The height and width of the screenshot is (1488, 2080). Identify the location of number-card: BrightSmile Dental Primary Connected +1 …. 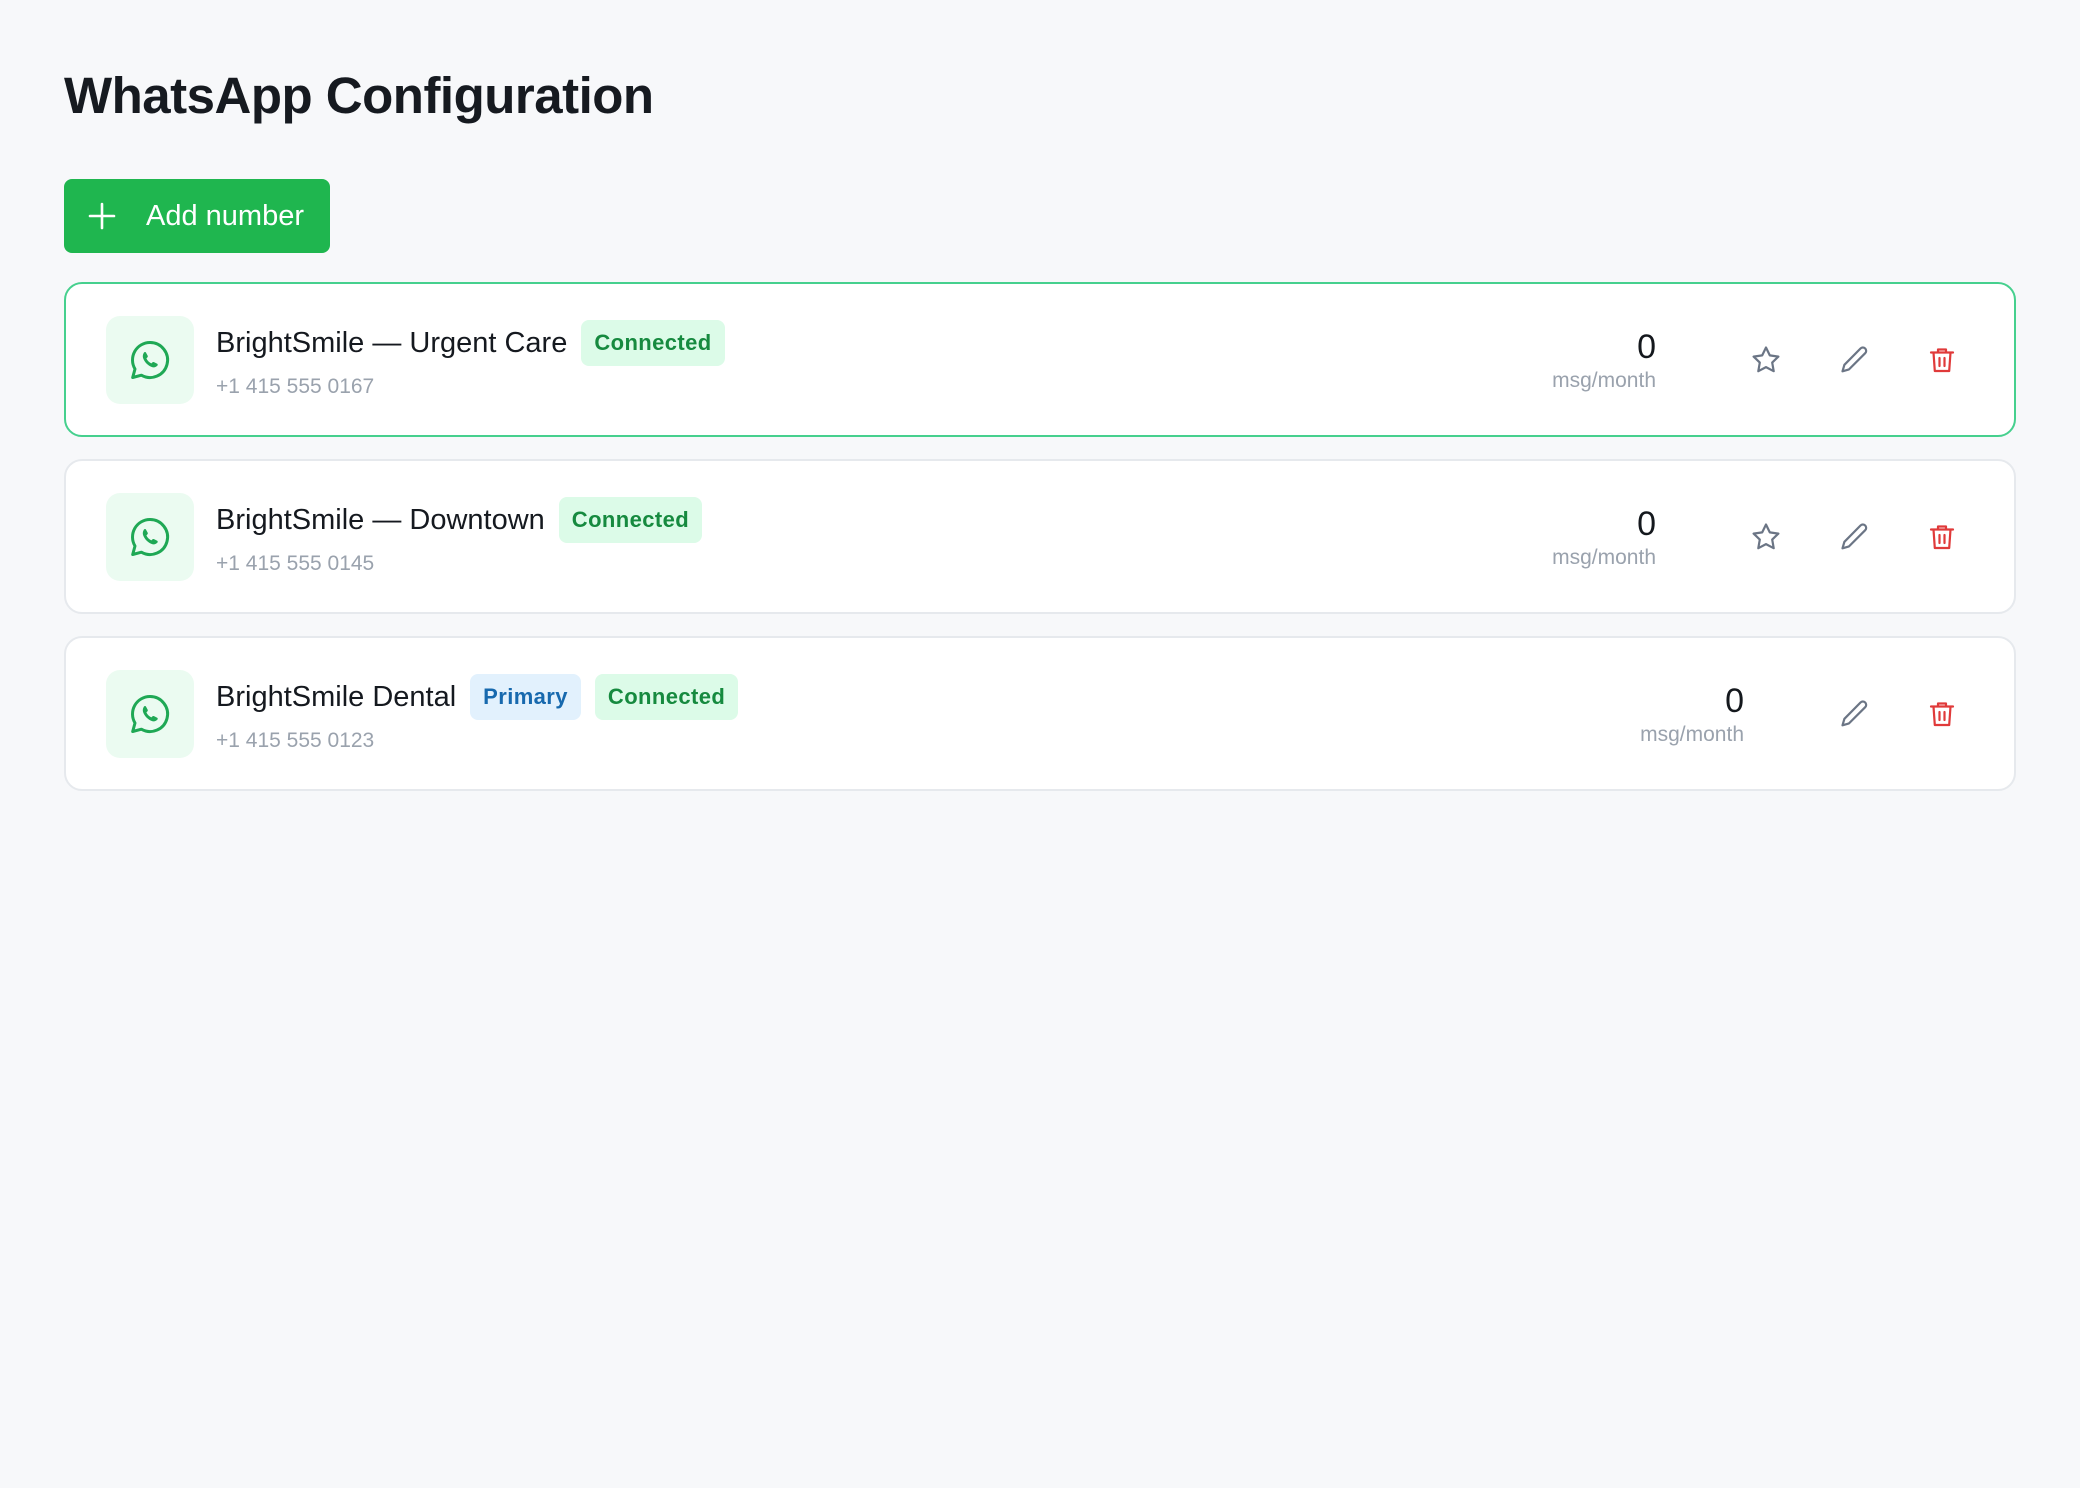
(1040, 713).